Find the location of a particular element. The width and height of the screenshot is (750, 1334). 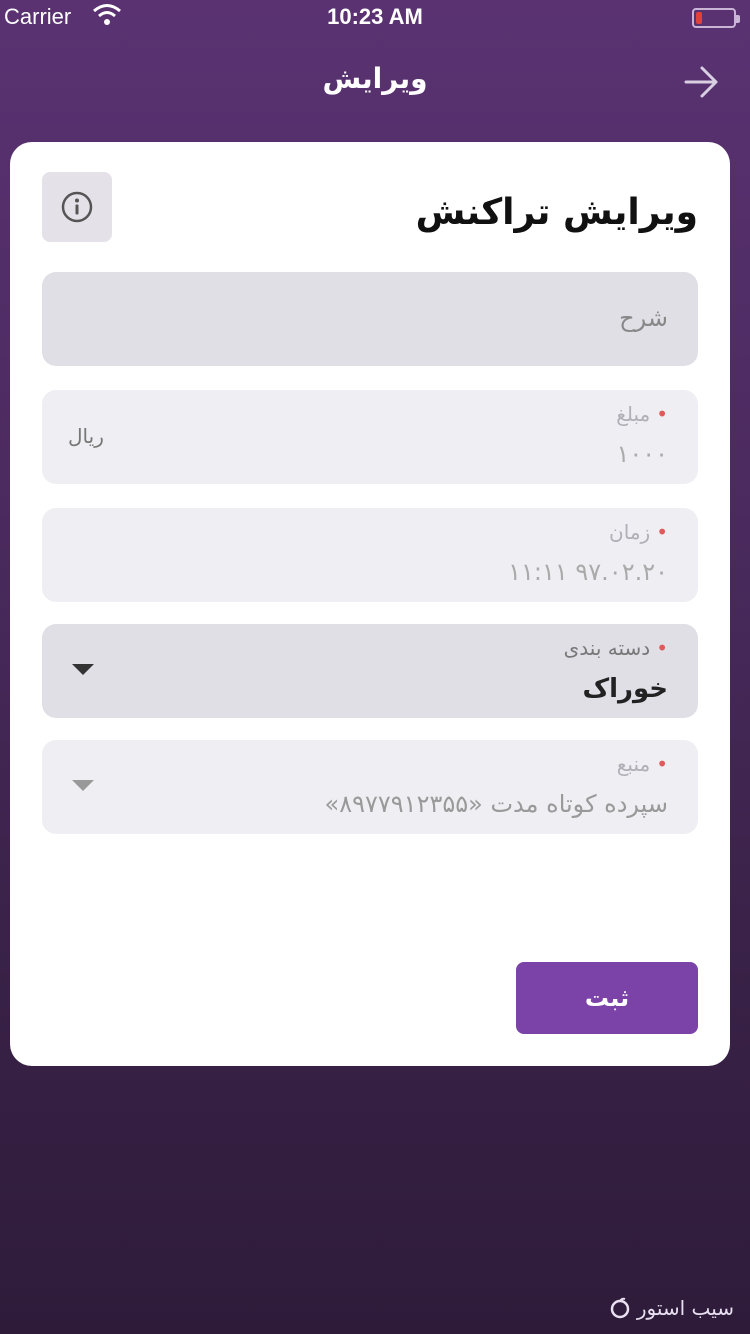

source-label: •منبع is located at coordinates (642, 764).